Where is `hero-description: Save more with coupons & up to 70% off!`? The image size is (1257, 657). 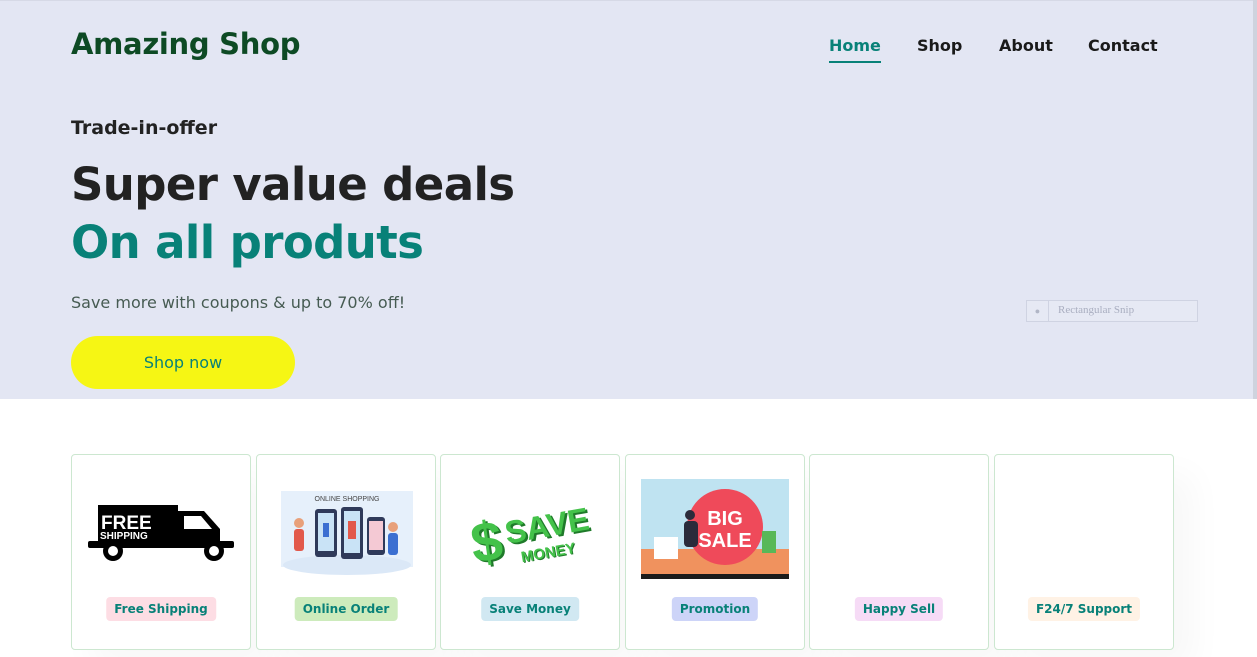 hero-description: Save more with coupons & up to 70% off! is located at coordinates (238, 302).